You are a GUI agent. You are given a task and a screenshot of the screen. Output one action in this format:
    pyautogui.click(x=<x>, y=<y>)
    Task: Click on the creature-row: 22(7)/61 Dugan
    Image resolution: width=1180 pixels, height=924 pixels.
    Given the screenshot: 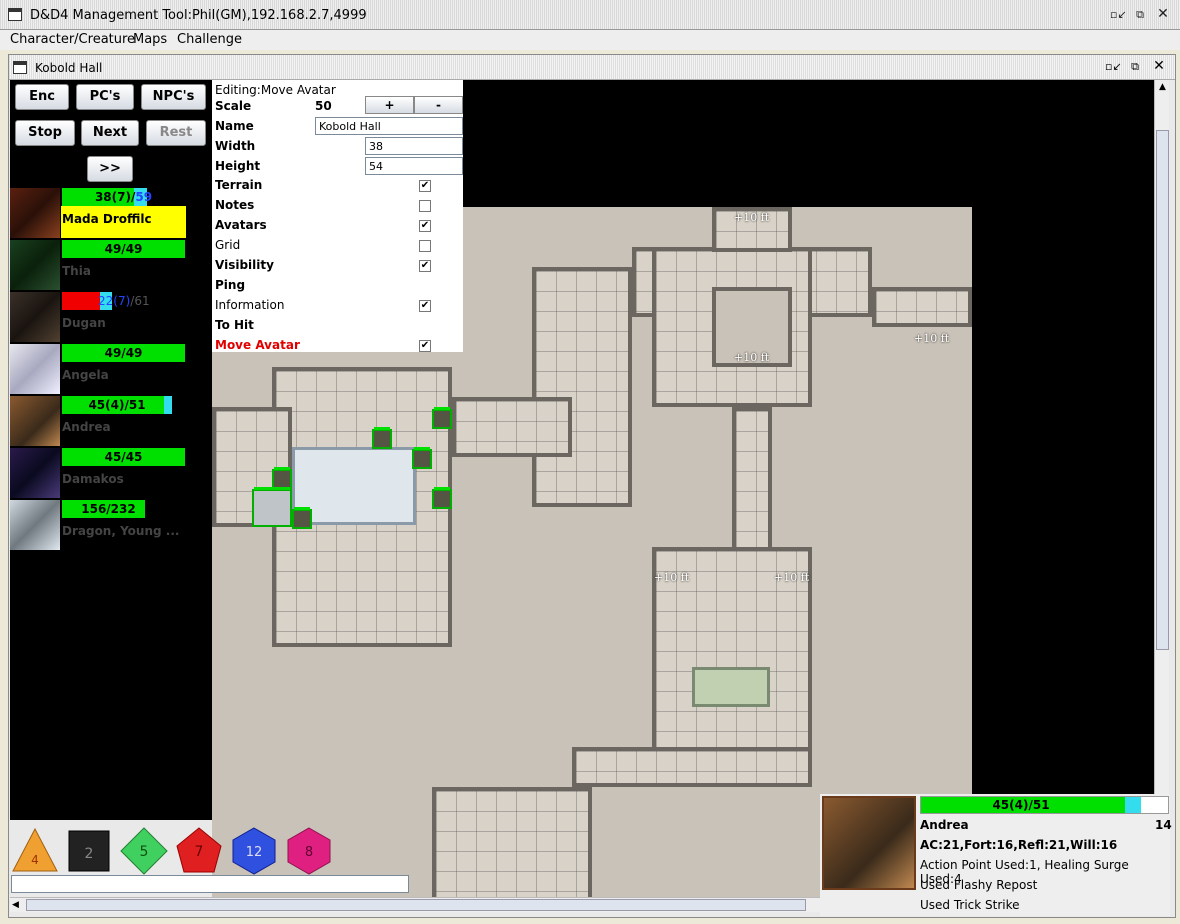 What is the action you would take?
    pyautogui.click(x=98, y=318)
    